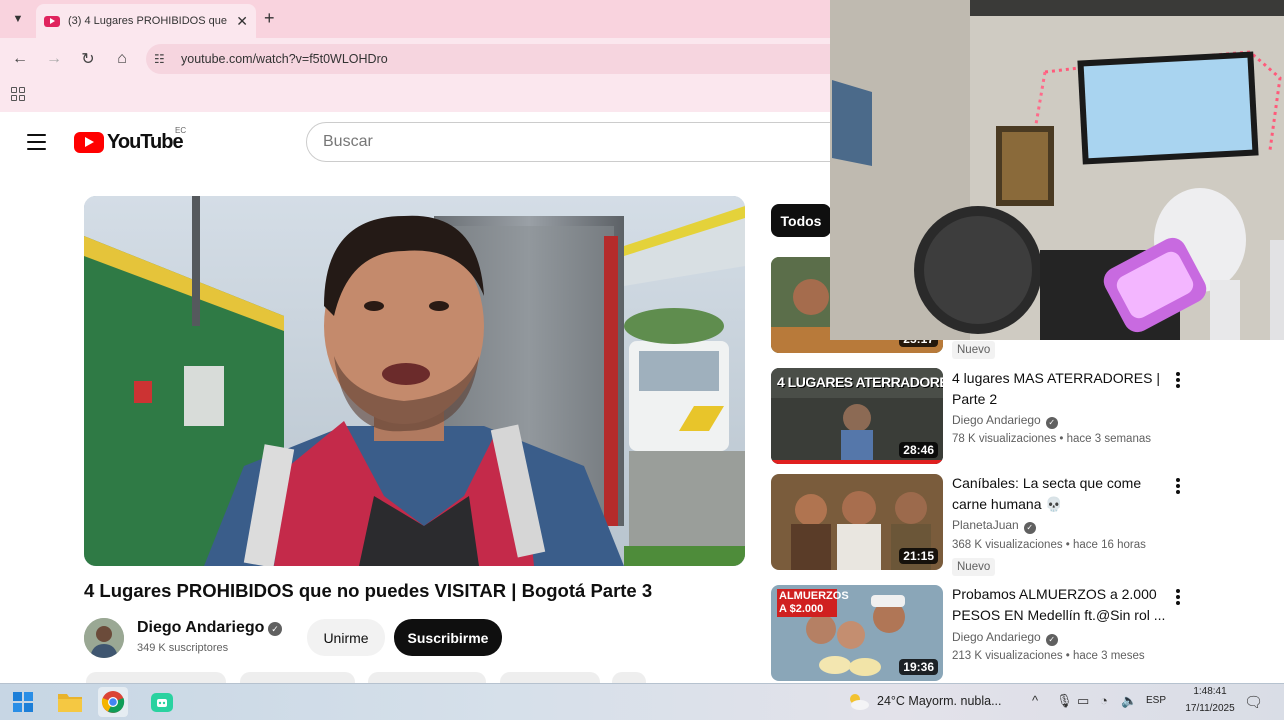  Describe the element at coordinates (145, 142) in the screenshot. I see `youtube-logo-text: YouTube` at that location.